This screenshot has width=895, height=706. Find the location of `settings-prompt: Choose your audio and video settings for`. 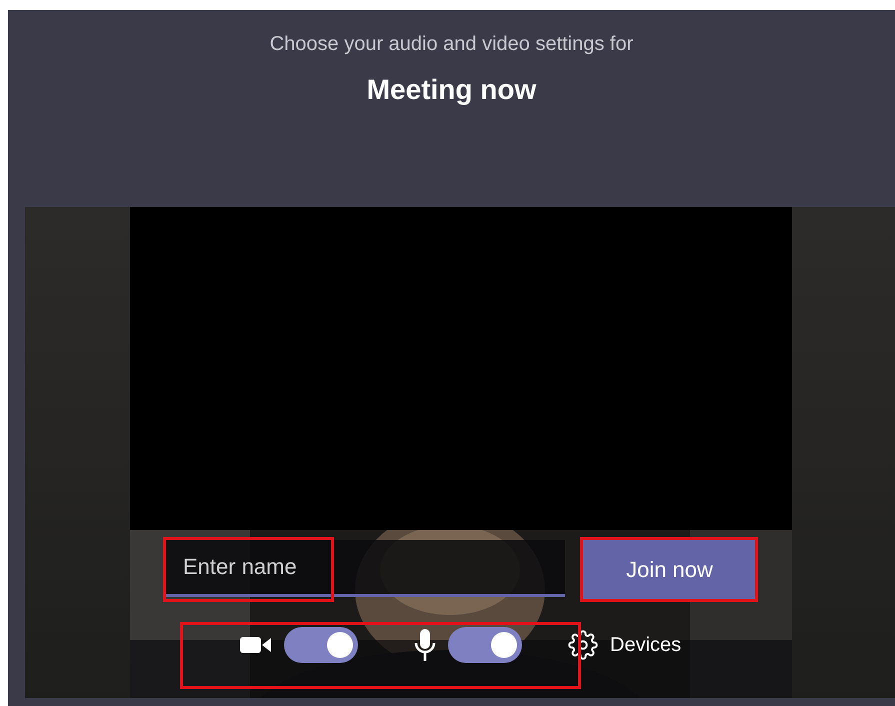

settings-prompt: Choose your audio and video settings for is located at coordinates (452, 44).